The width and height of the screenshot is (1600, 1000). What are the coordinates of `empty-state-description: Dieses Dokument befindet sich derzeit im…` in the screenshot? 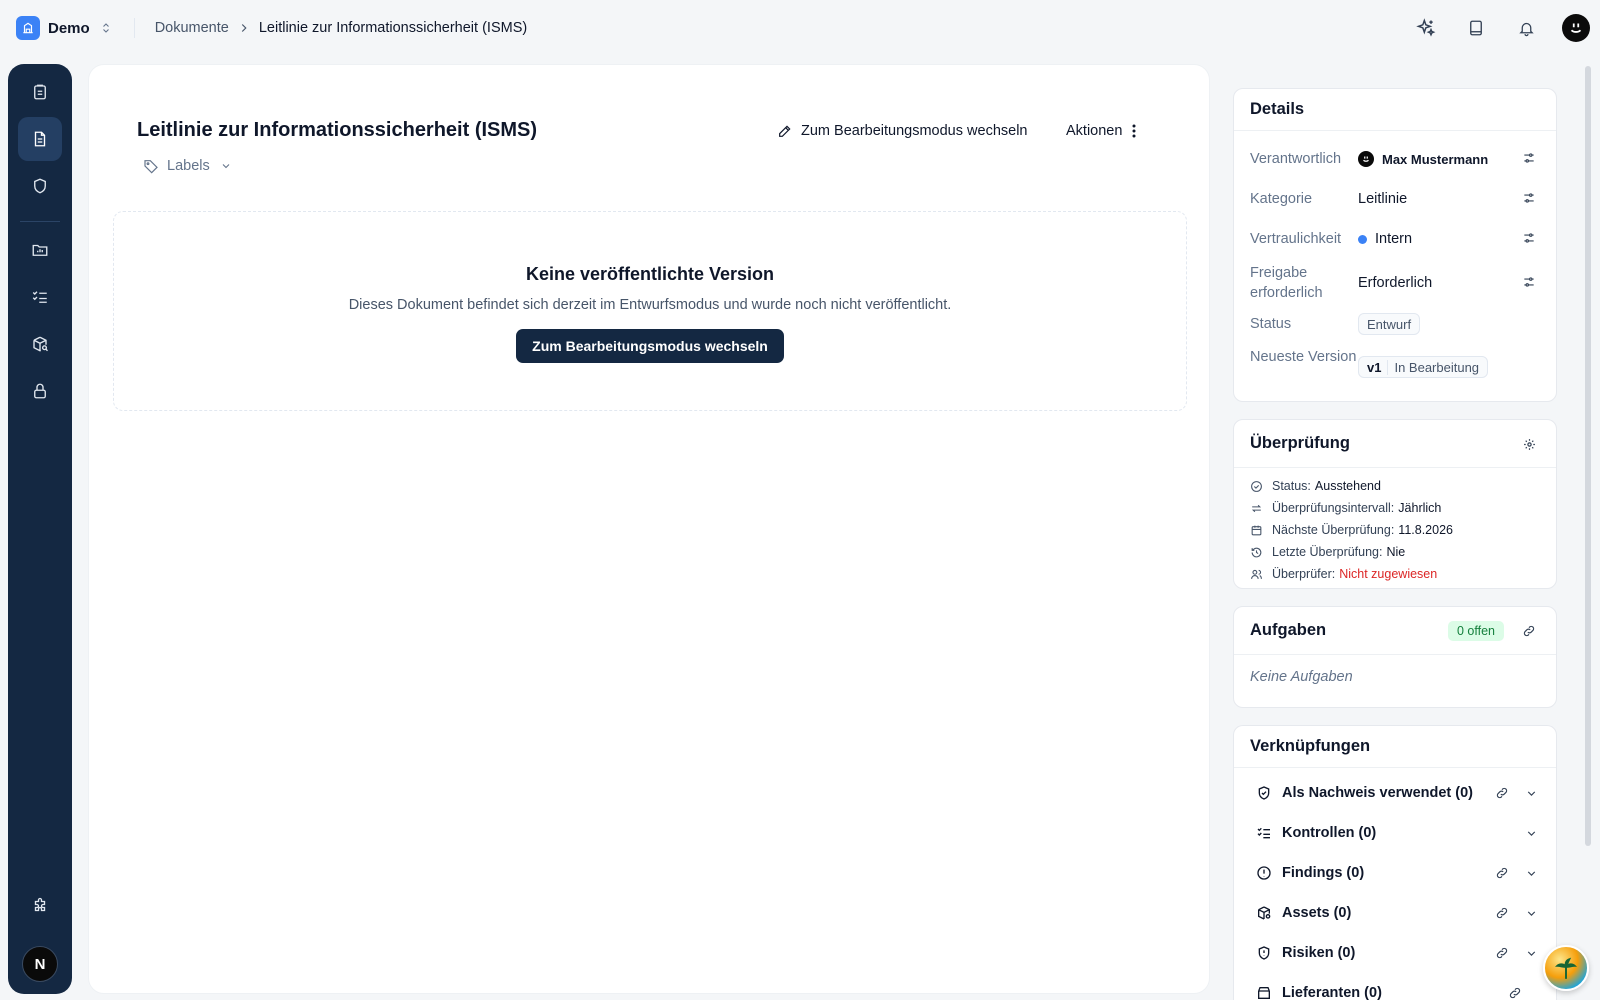 It's located at (650, 305).